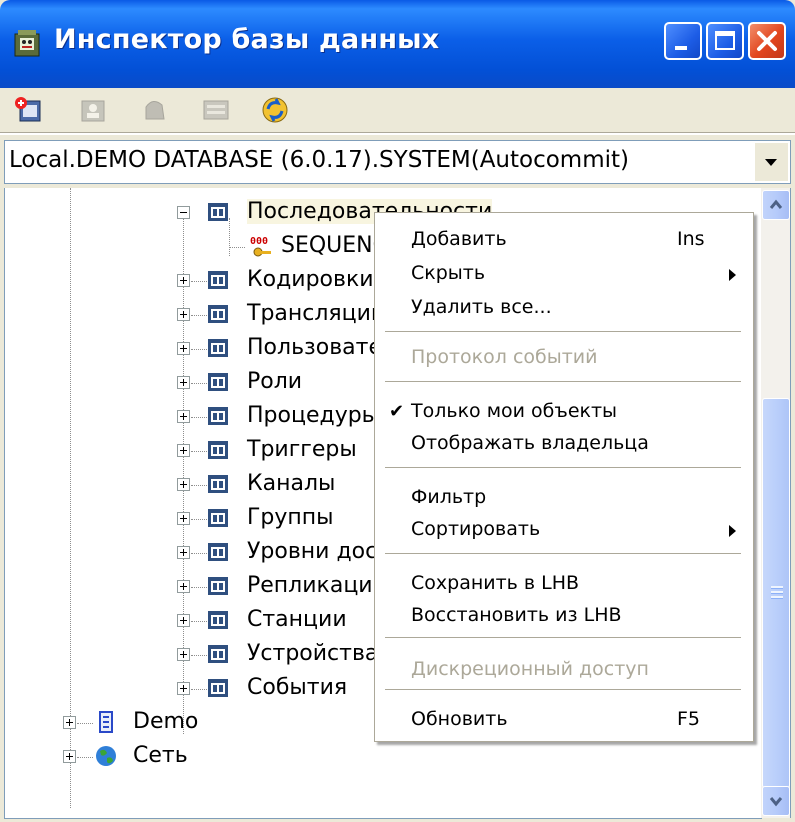  I want to click on title-bar: Инспектор базы данных, so click(397, 44).